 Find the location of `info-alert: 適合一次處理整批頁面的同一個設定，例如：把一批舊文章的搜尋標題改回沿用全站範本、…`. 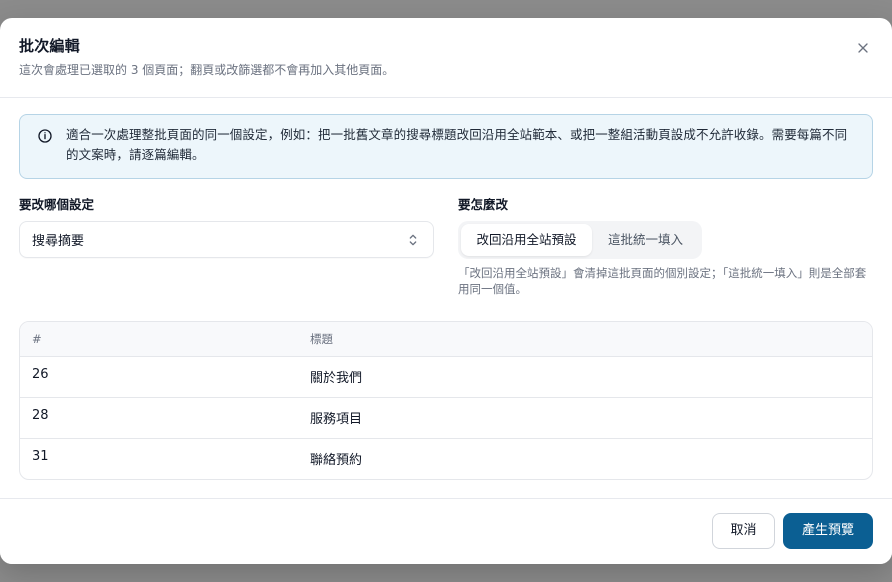

info-alert: 適合一次處理整批頁面的同一個設定，例如：把一批舊文章的搜尋標題改回沿用全站範本、… is located at coordinates (446, 146).